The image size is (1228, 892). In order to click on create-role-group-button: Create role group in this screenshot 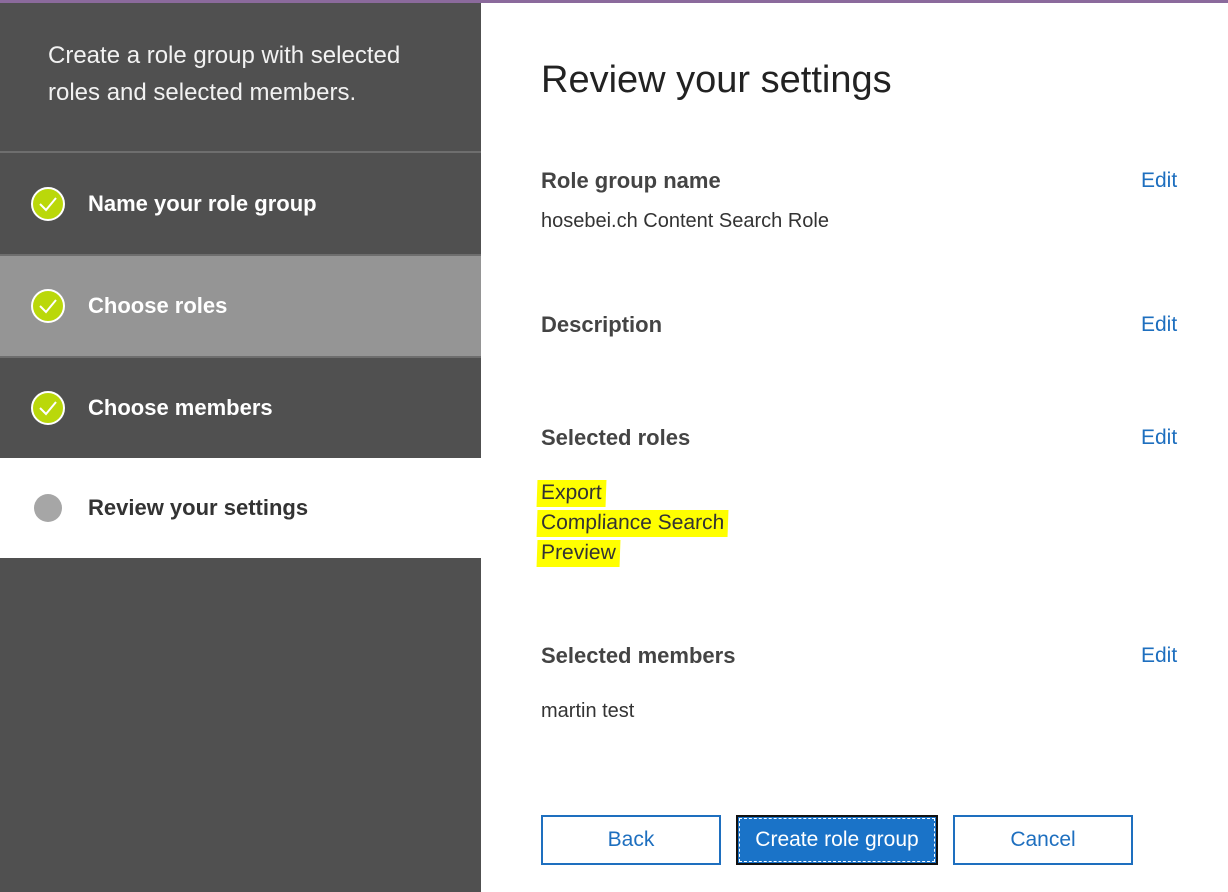, I will do `click(837, 840)`.